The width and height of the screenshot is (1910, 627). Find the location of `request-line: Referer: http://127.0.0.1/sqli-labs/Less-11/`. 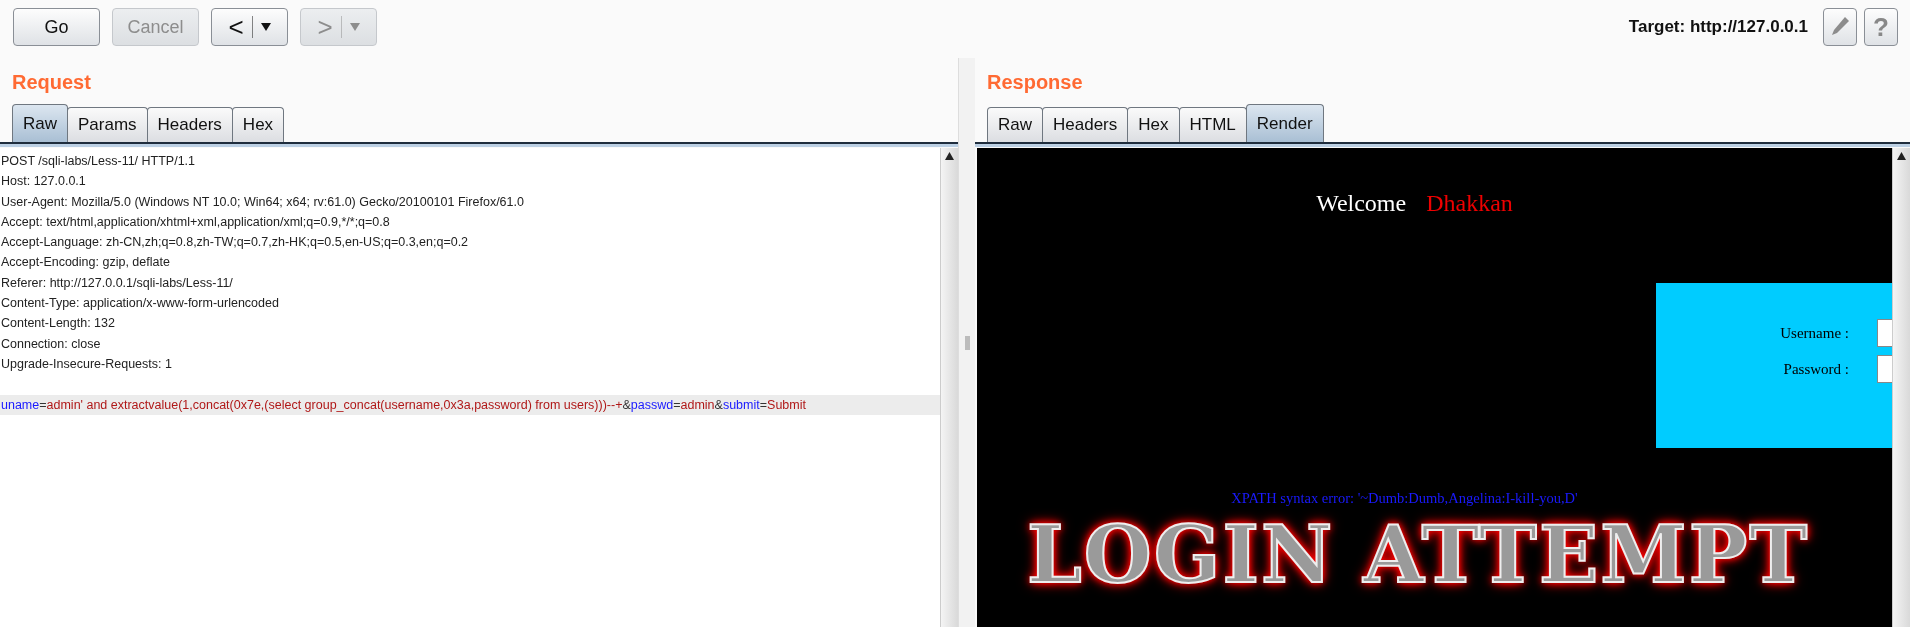

request-line: Referer: http://127.0.0.1/sqli-labs/Less-11/ is located at coordinates (117, 283).